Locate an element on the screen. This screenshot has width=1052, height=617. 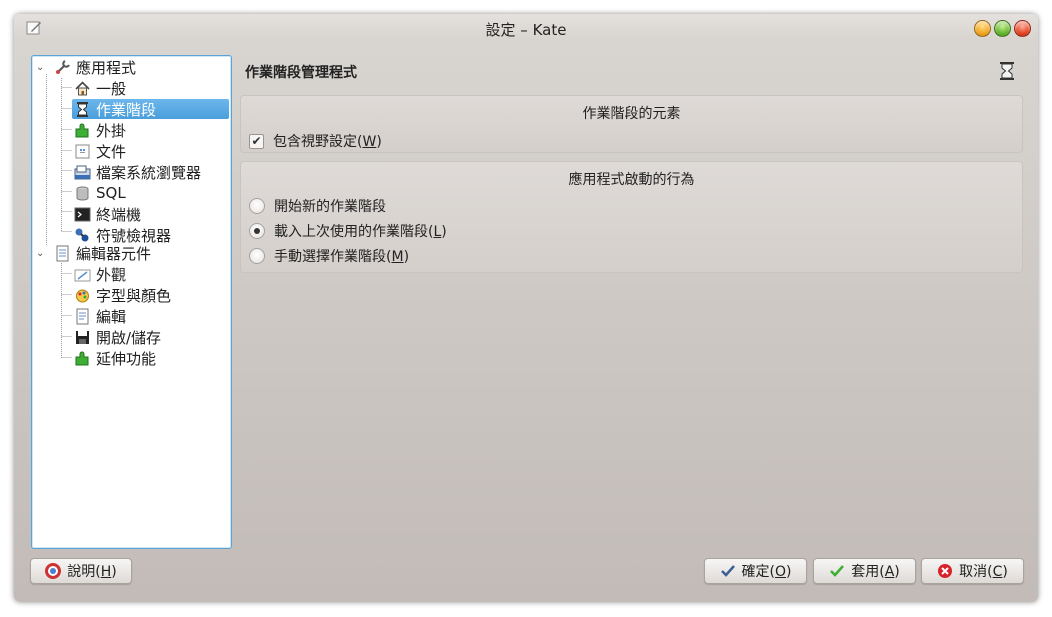
tree-item-documents: 文件 is located at coordinates (131, 151).